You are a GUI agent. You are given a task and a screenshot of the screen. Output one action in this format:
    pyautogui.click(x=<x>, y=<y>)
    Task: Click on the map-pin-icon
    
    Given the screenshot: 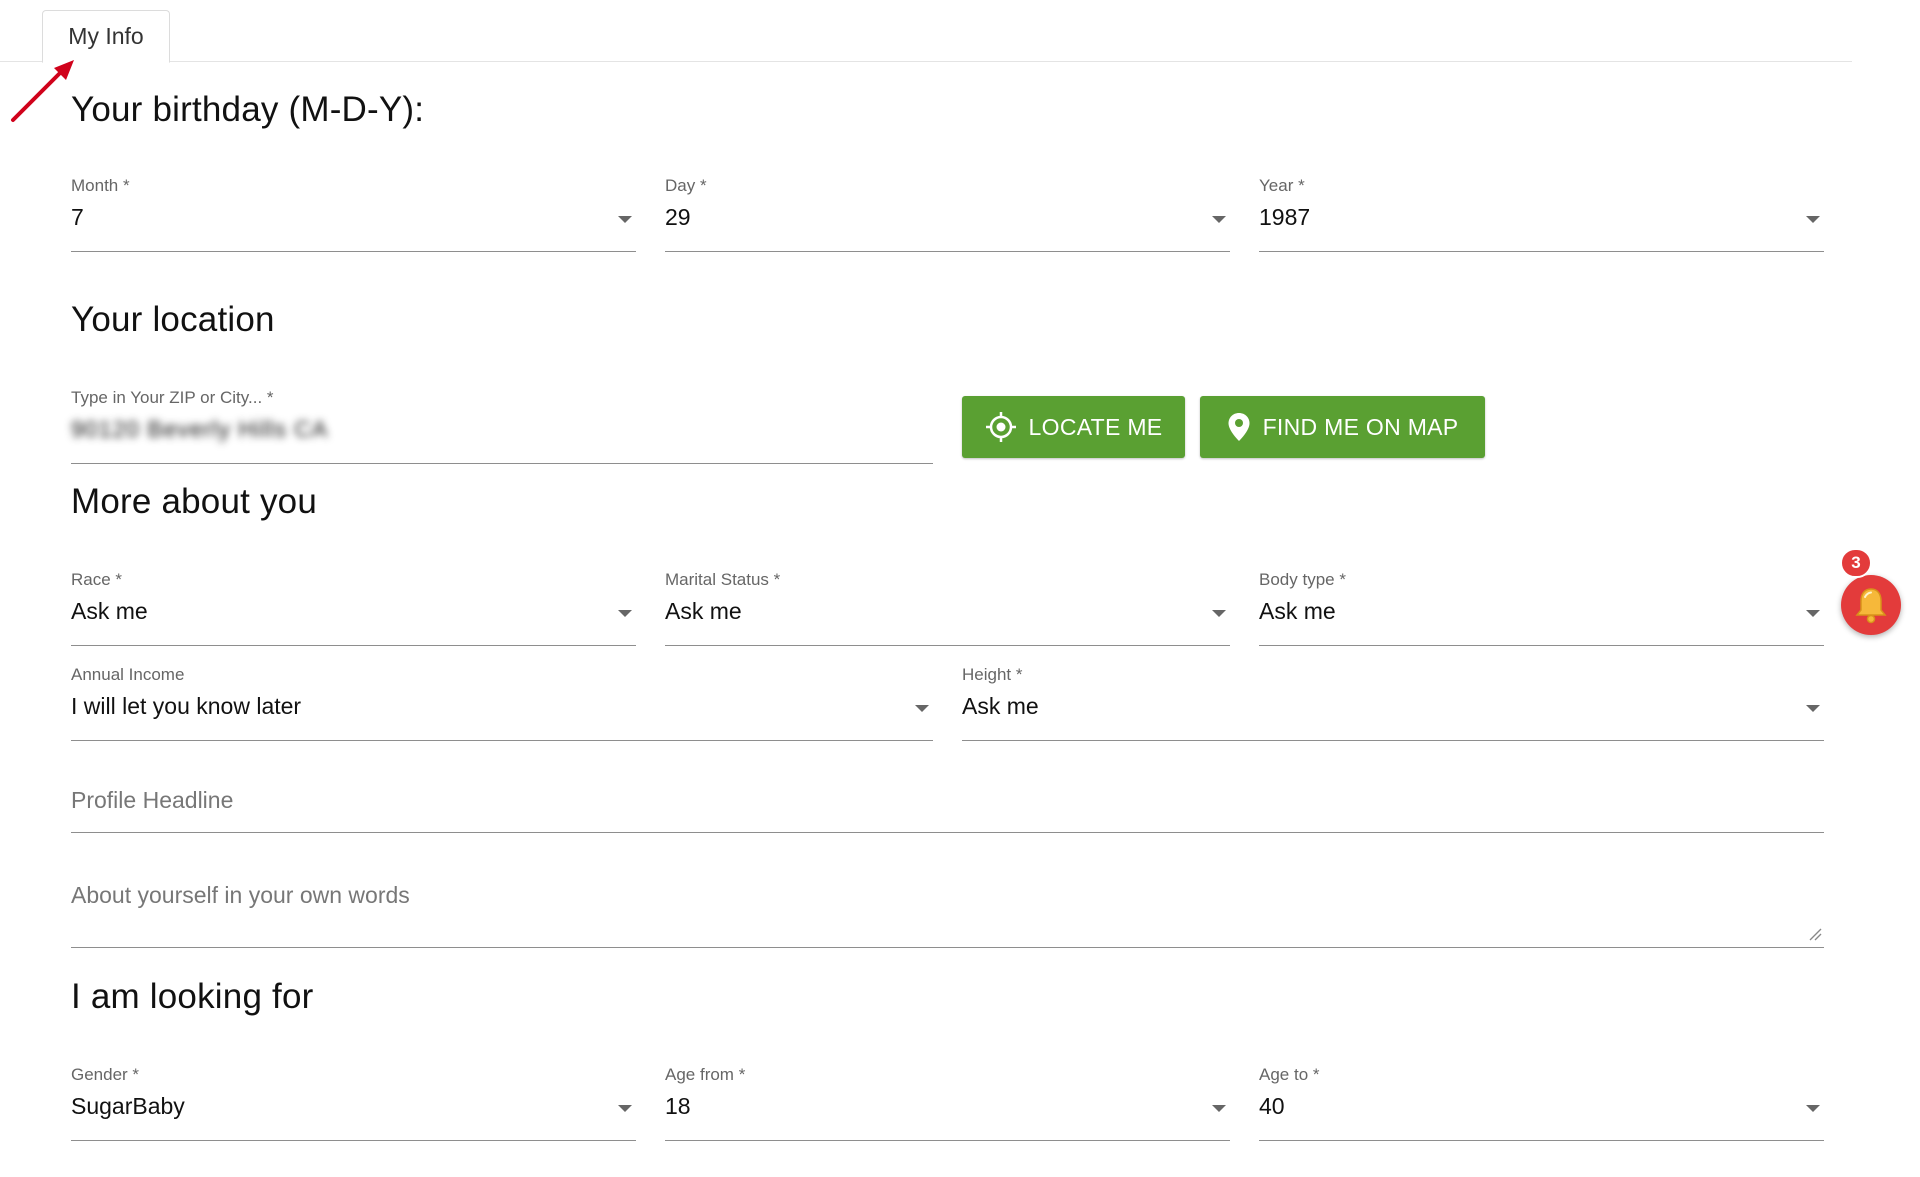 What is the action you would take?
    pyautogui.click(x=1239, y=427)
    